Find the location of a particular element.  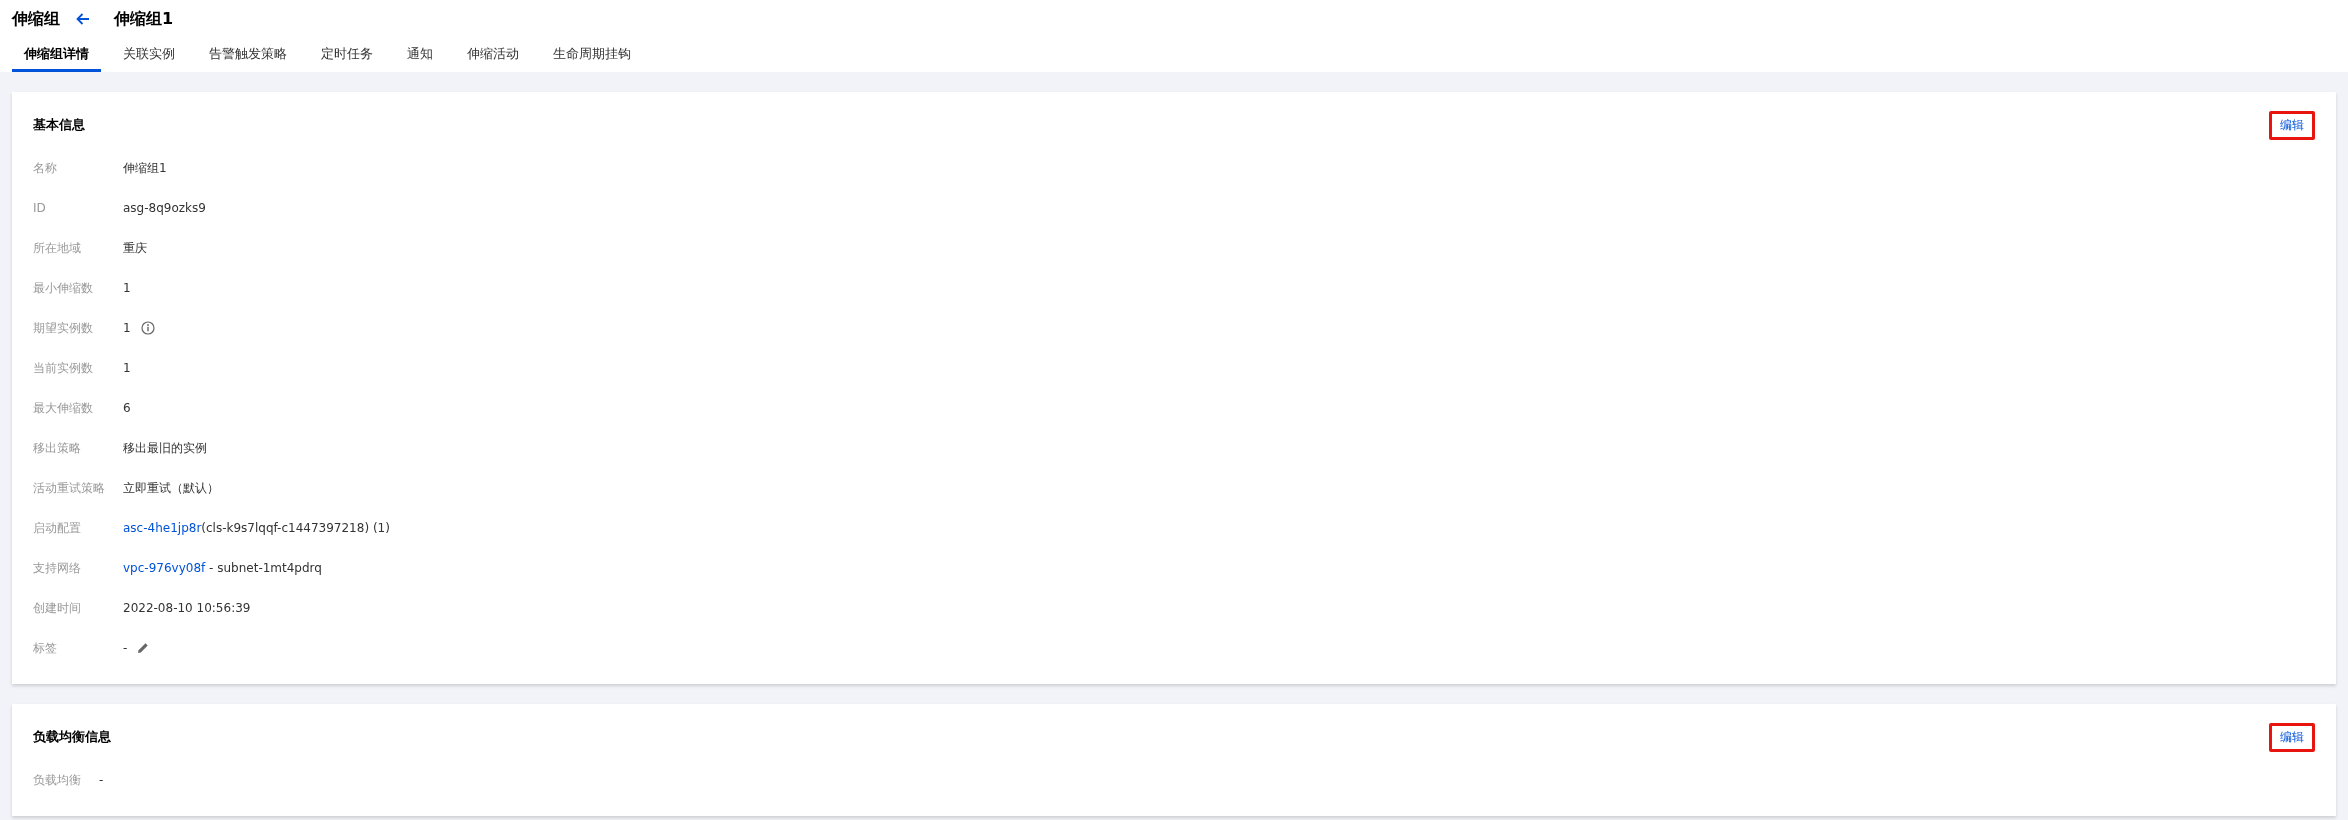

value-link: vpc-976vy08f is located at coordinates (164, 568).